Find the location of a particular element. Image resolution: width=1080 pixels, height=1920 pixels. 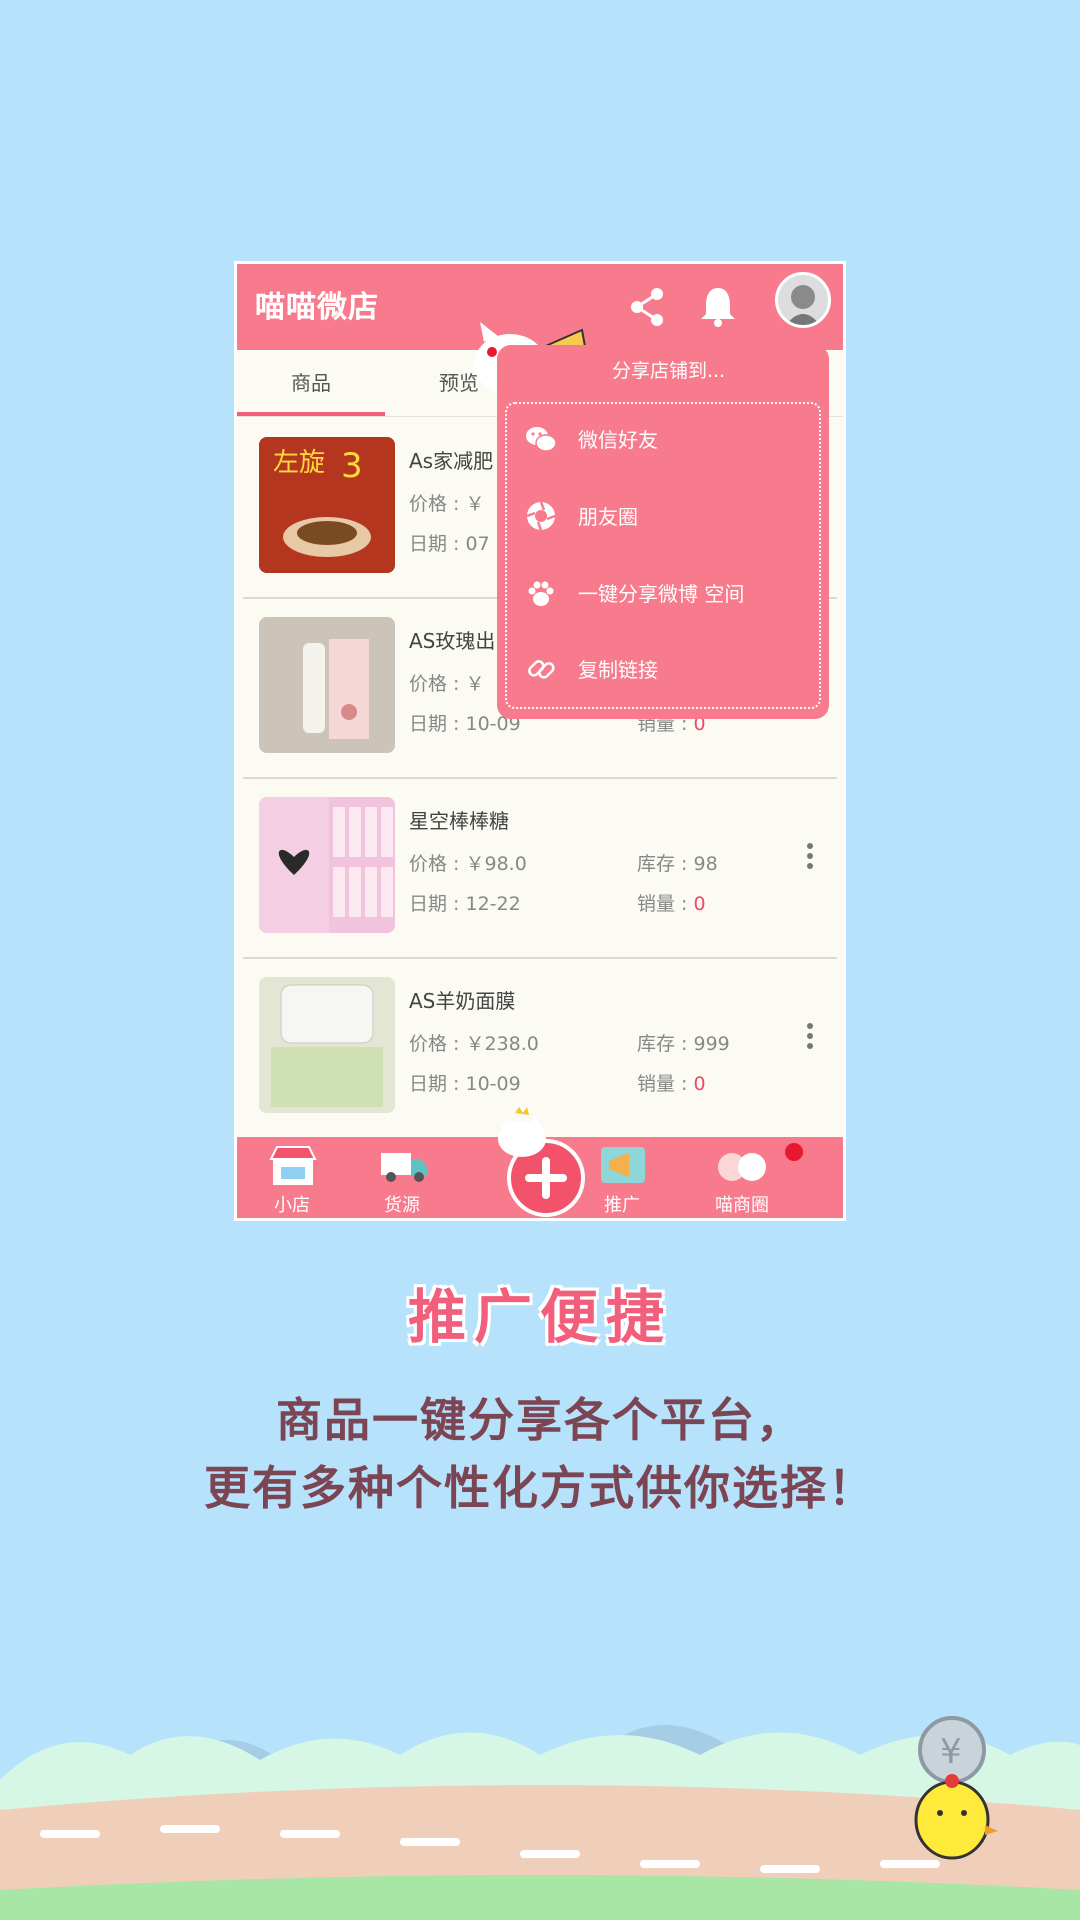

product-date: 日期 : 12-22 is located at coordinates (465, 904).